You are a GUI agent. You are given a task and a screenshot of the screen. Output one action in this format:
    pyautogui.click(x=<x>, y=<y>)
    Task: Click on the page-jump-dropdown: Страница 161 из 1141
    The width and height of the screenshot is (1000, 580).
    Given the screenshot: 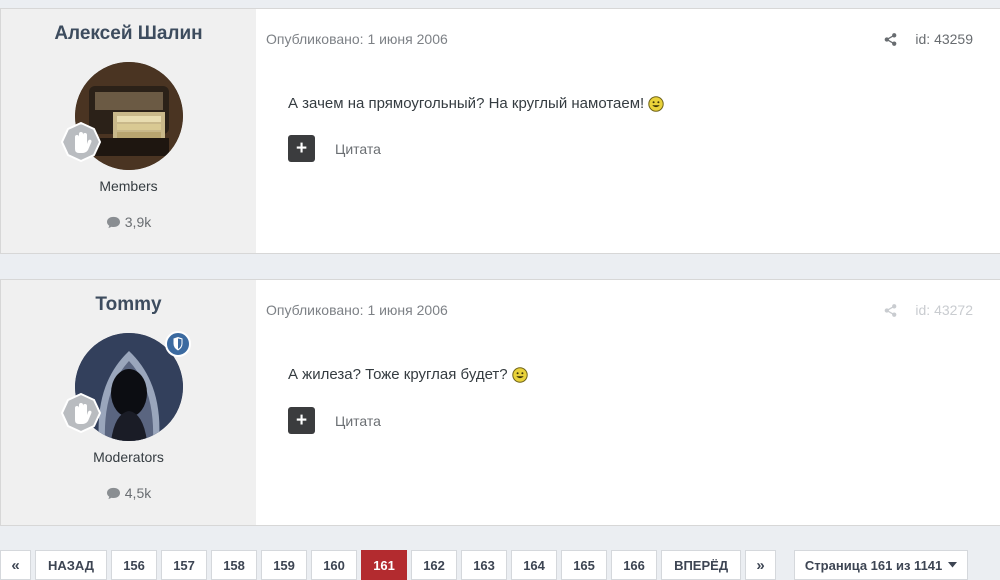 What is the action you would take?
    pyautogui.click(x=881, y=565)
    